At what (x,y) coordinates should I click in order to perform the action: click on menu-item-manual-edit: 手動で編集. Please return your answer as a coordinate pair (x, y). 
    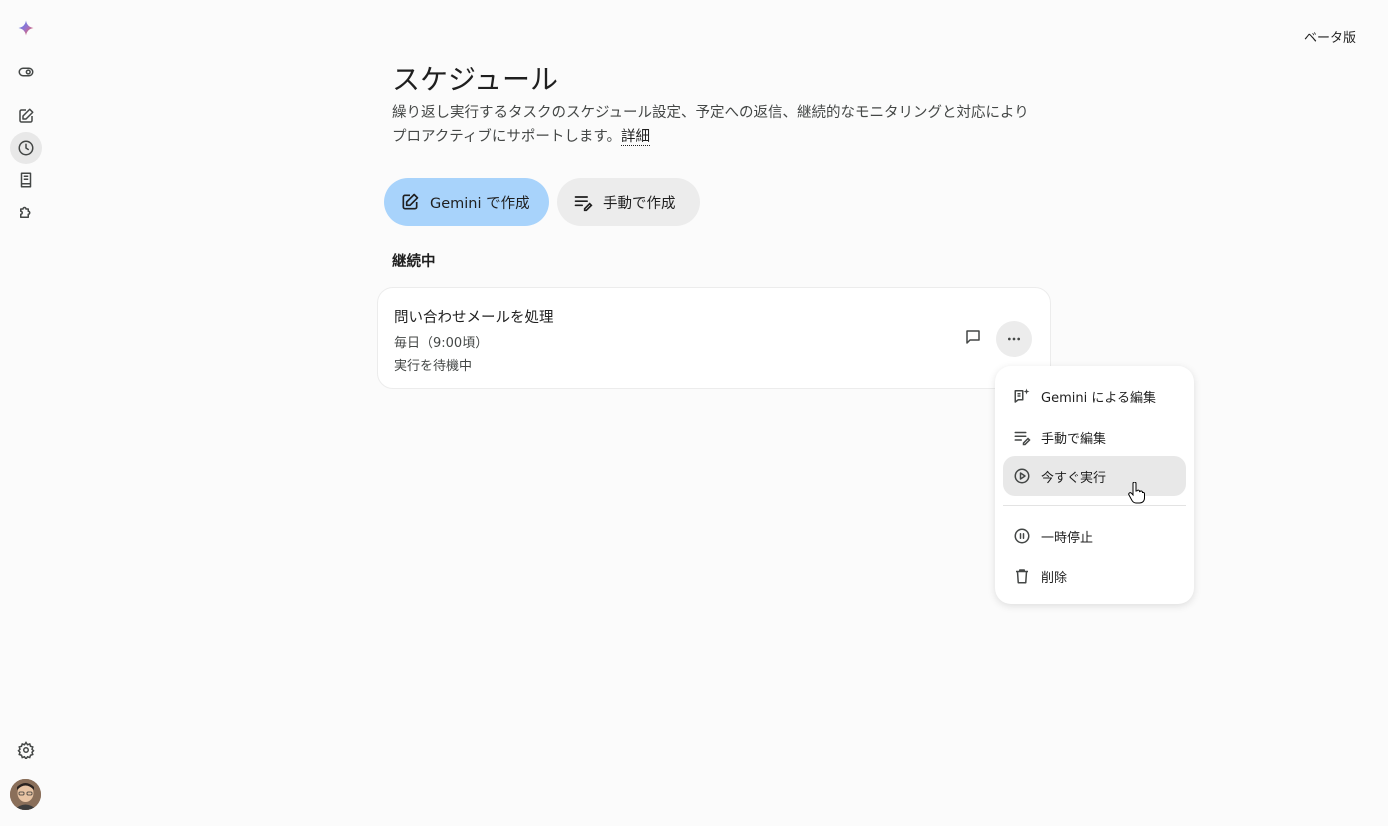
    Looking at the image, I should click on (1094, 437).